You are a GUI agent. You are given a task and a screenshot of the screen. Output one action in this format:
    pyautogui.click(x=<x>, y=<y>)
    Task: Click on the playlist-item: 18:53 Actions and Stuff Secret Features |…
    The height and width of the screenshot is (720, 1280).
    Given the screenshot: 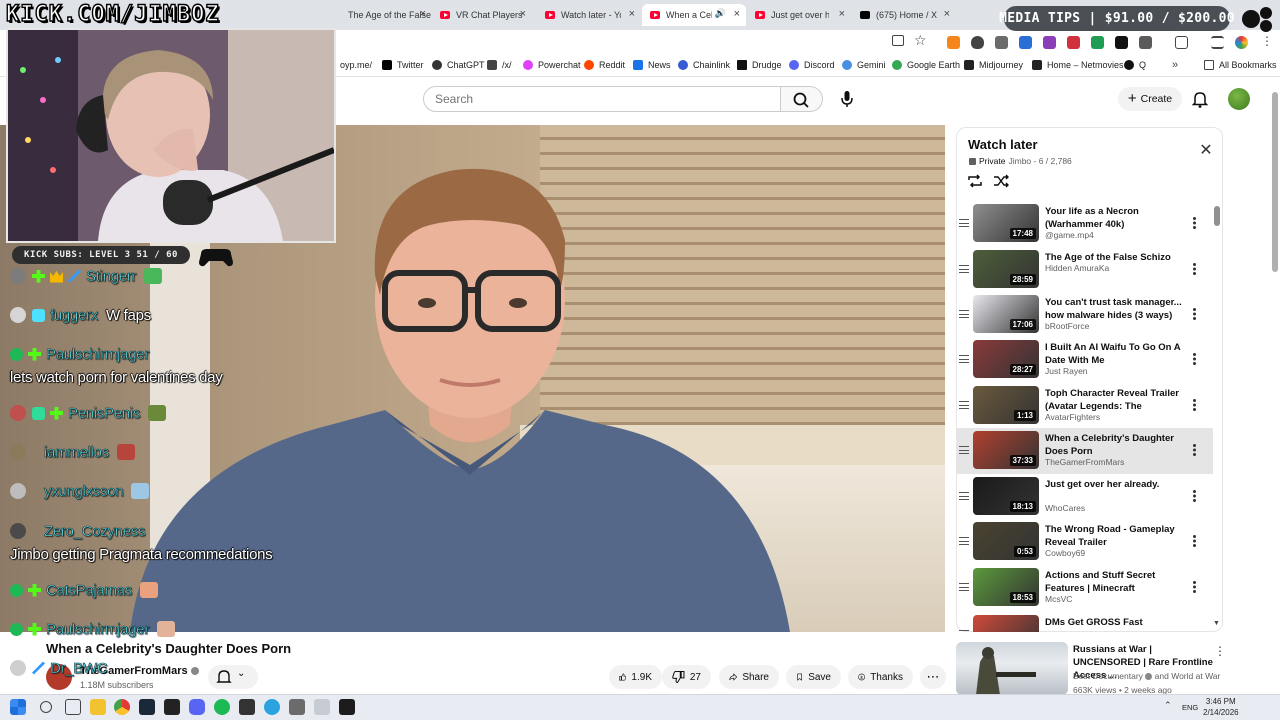 What is the action you would take?
    pyautogui.click(x=1085, y=588)
    